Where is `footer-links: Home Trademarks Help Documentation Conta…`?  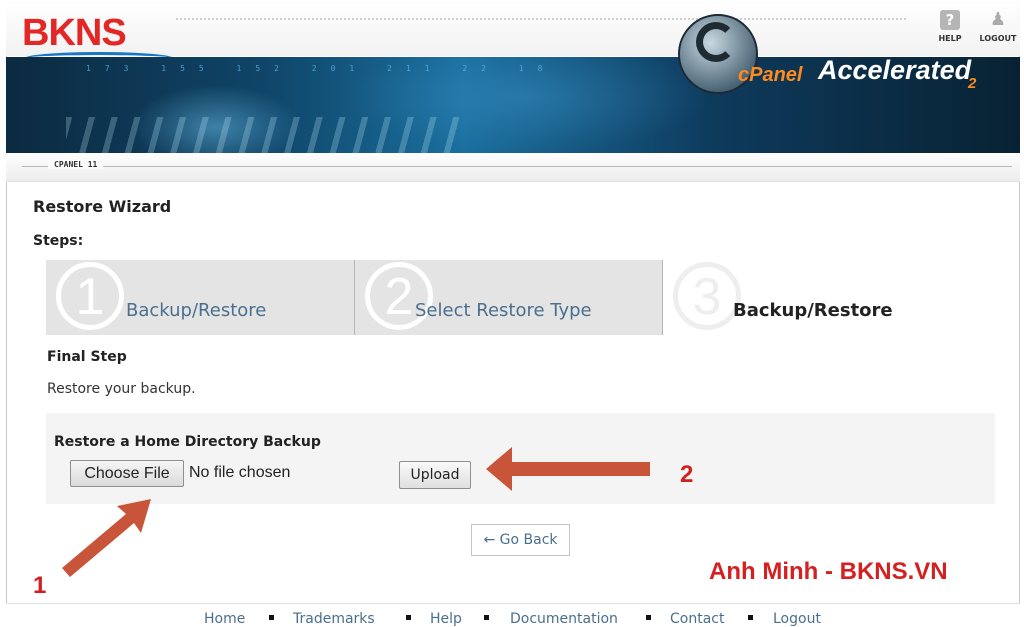
footer-links: Home Trademarks Help Documentation Conta… is located at coordinates (513, 615).